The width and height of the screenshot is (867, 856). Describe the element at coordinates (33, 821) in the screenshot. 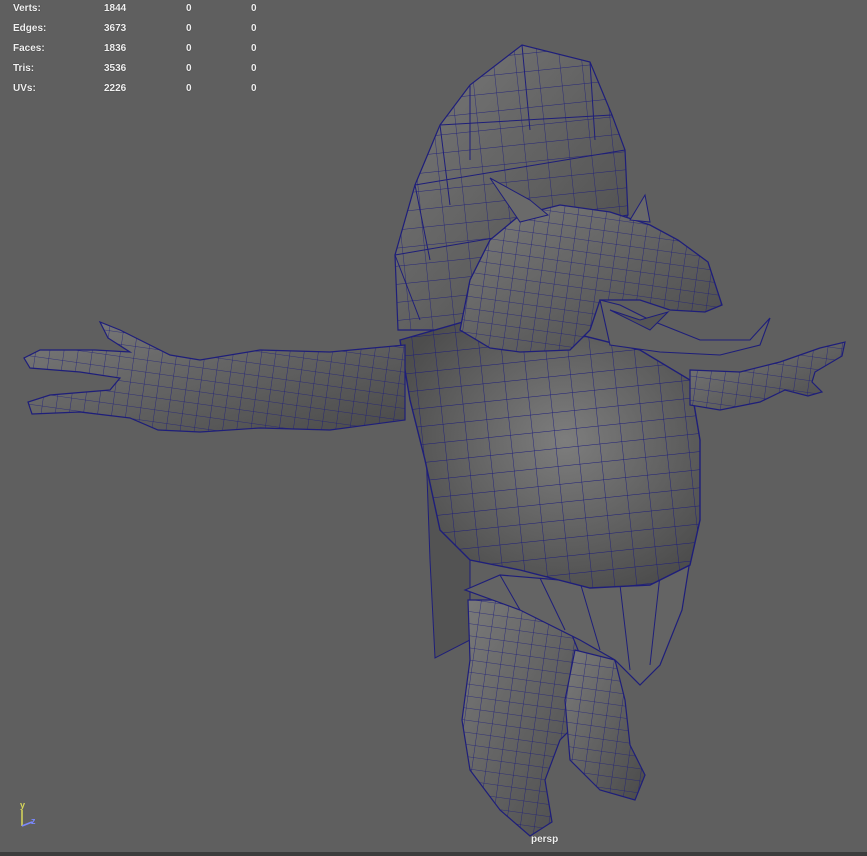

I see `axis-z-label: z` at that location.